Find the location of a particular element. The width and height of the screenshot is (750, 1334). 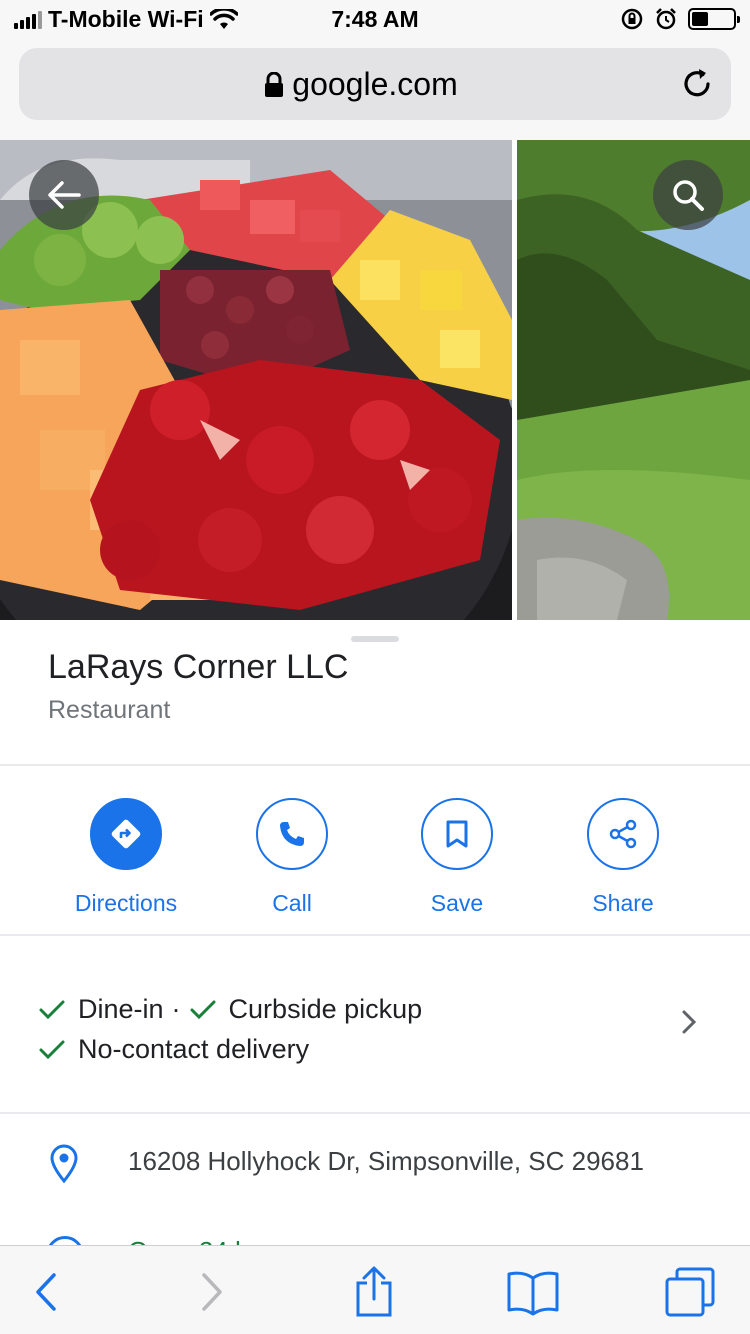

share-label: Share is located at coordinates (623, 903).